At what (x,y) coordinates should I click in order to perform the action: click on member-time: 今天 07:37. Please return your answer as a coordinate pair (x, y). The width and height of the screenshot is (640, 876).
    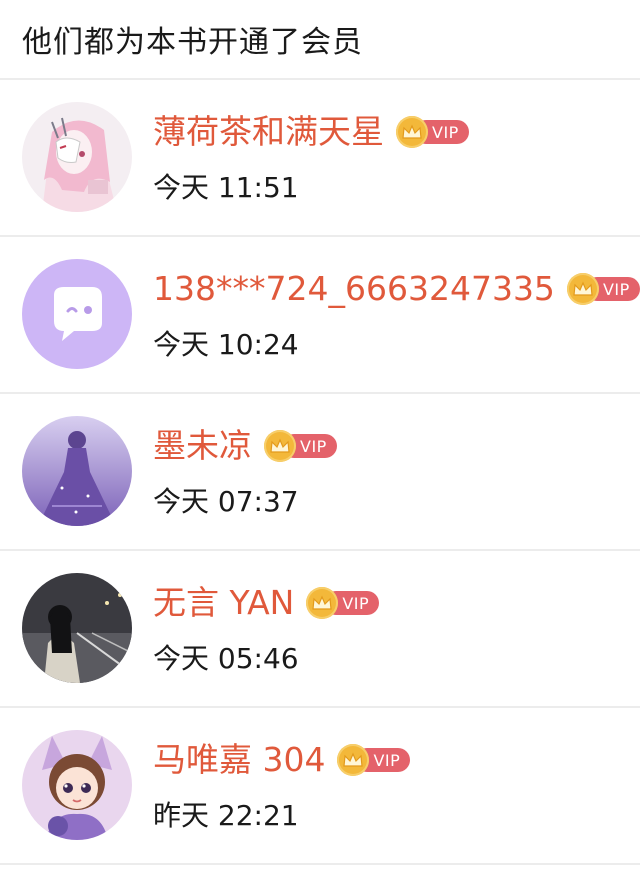
    Looking at the image, I should click on (226, 501).